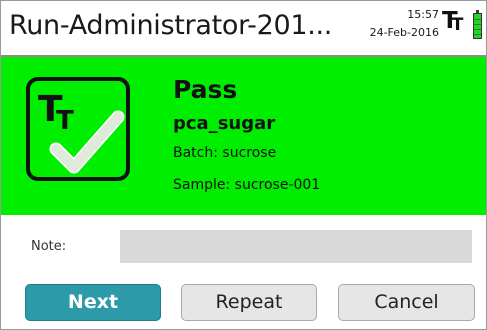 The height and width of the screenshot is (330, 487). Describe the element at coordinates (477, 24) in the screenshot. I see `battery-icon` at that location.